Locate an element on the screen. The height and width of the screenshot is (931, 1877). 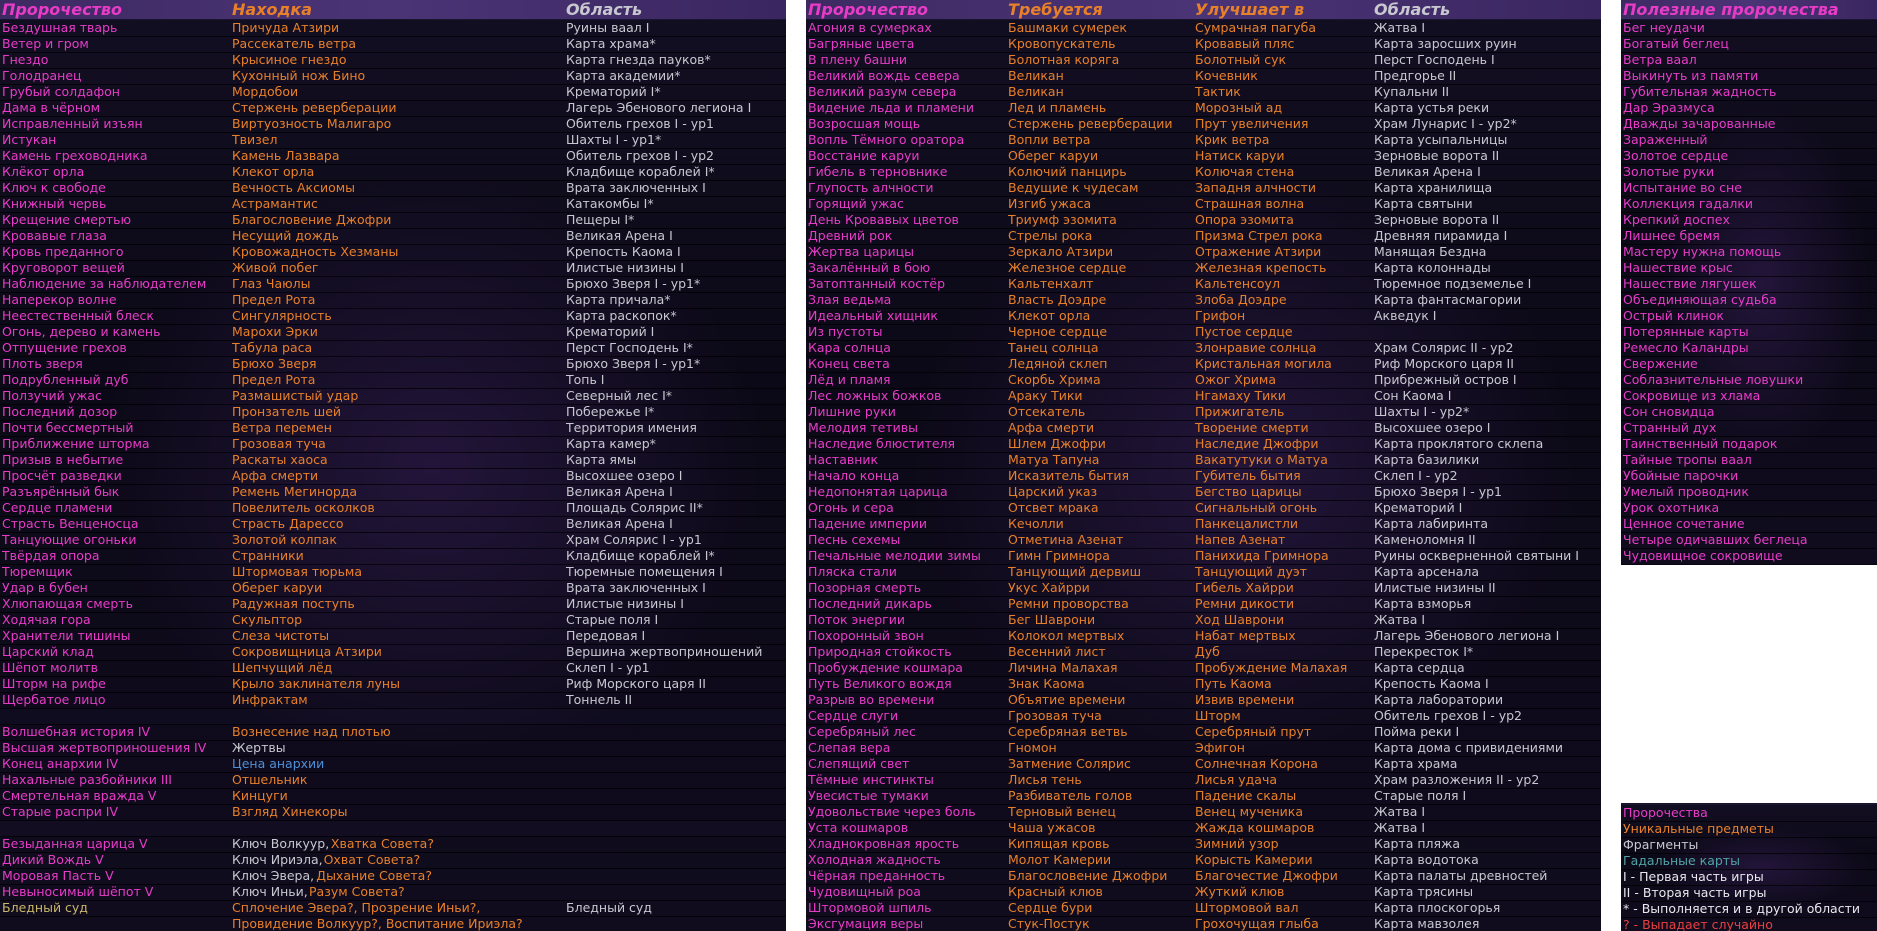
requires-cell: Изгиб ужаса is located at coordinates (1050, 203).